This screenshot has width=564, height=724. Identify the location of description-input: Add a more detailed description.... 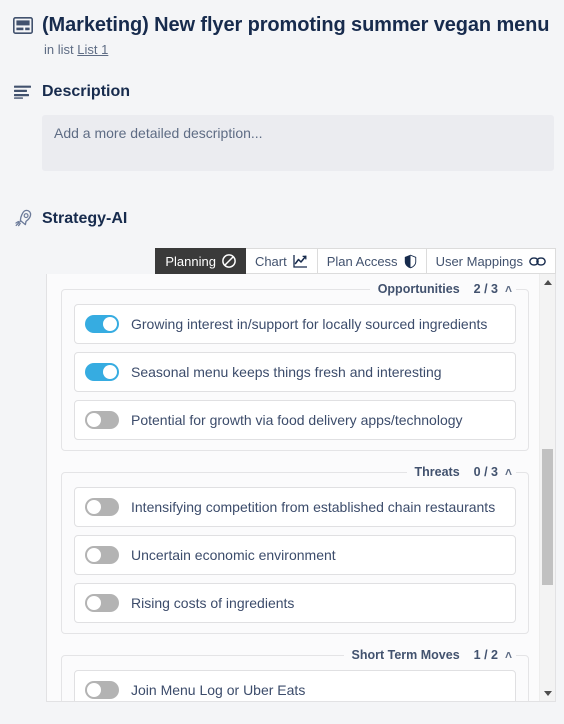
(298, 143).